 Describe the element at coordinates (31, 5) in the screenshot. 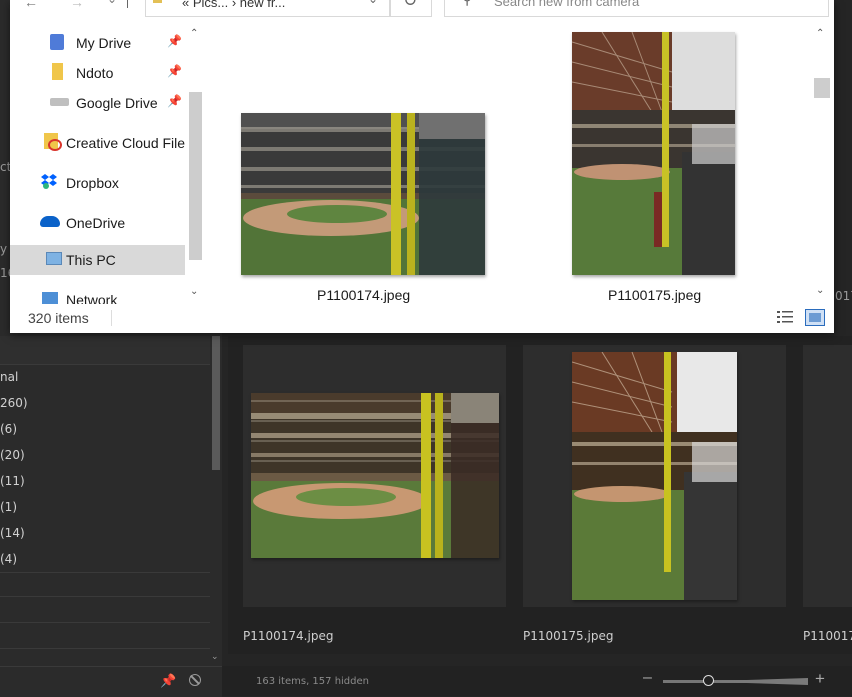

I see `back-icon: ←` at that location.